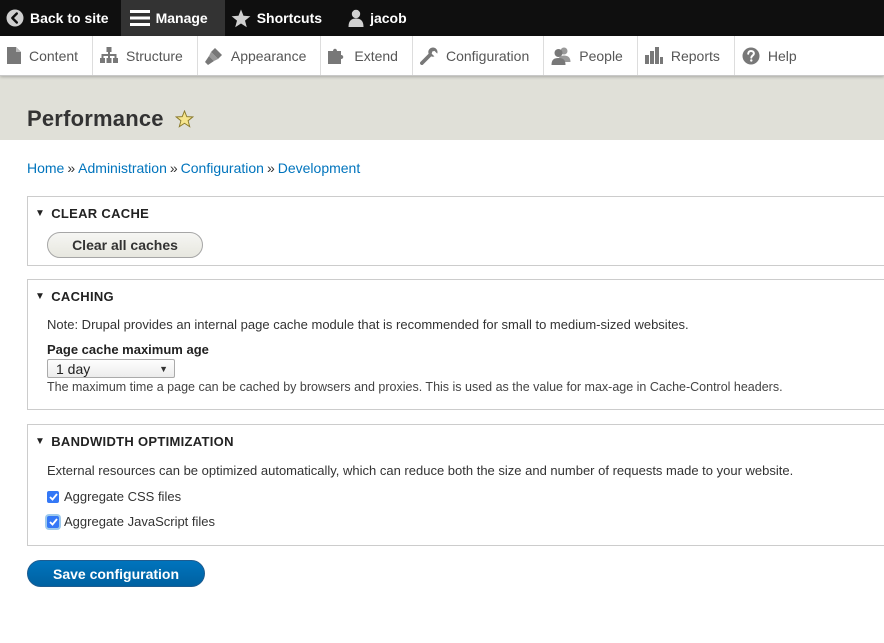 This screenshot has width=884, height=643. What do you see at coordinates (73, 368) in the screenshot?
I see `select-value: 1 day` at bounding box center [73, 368].